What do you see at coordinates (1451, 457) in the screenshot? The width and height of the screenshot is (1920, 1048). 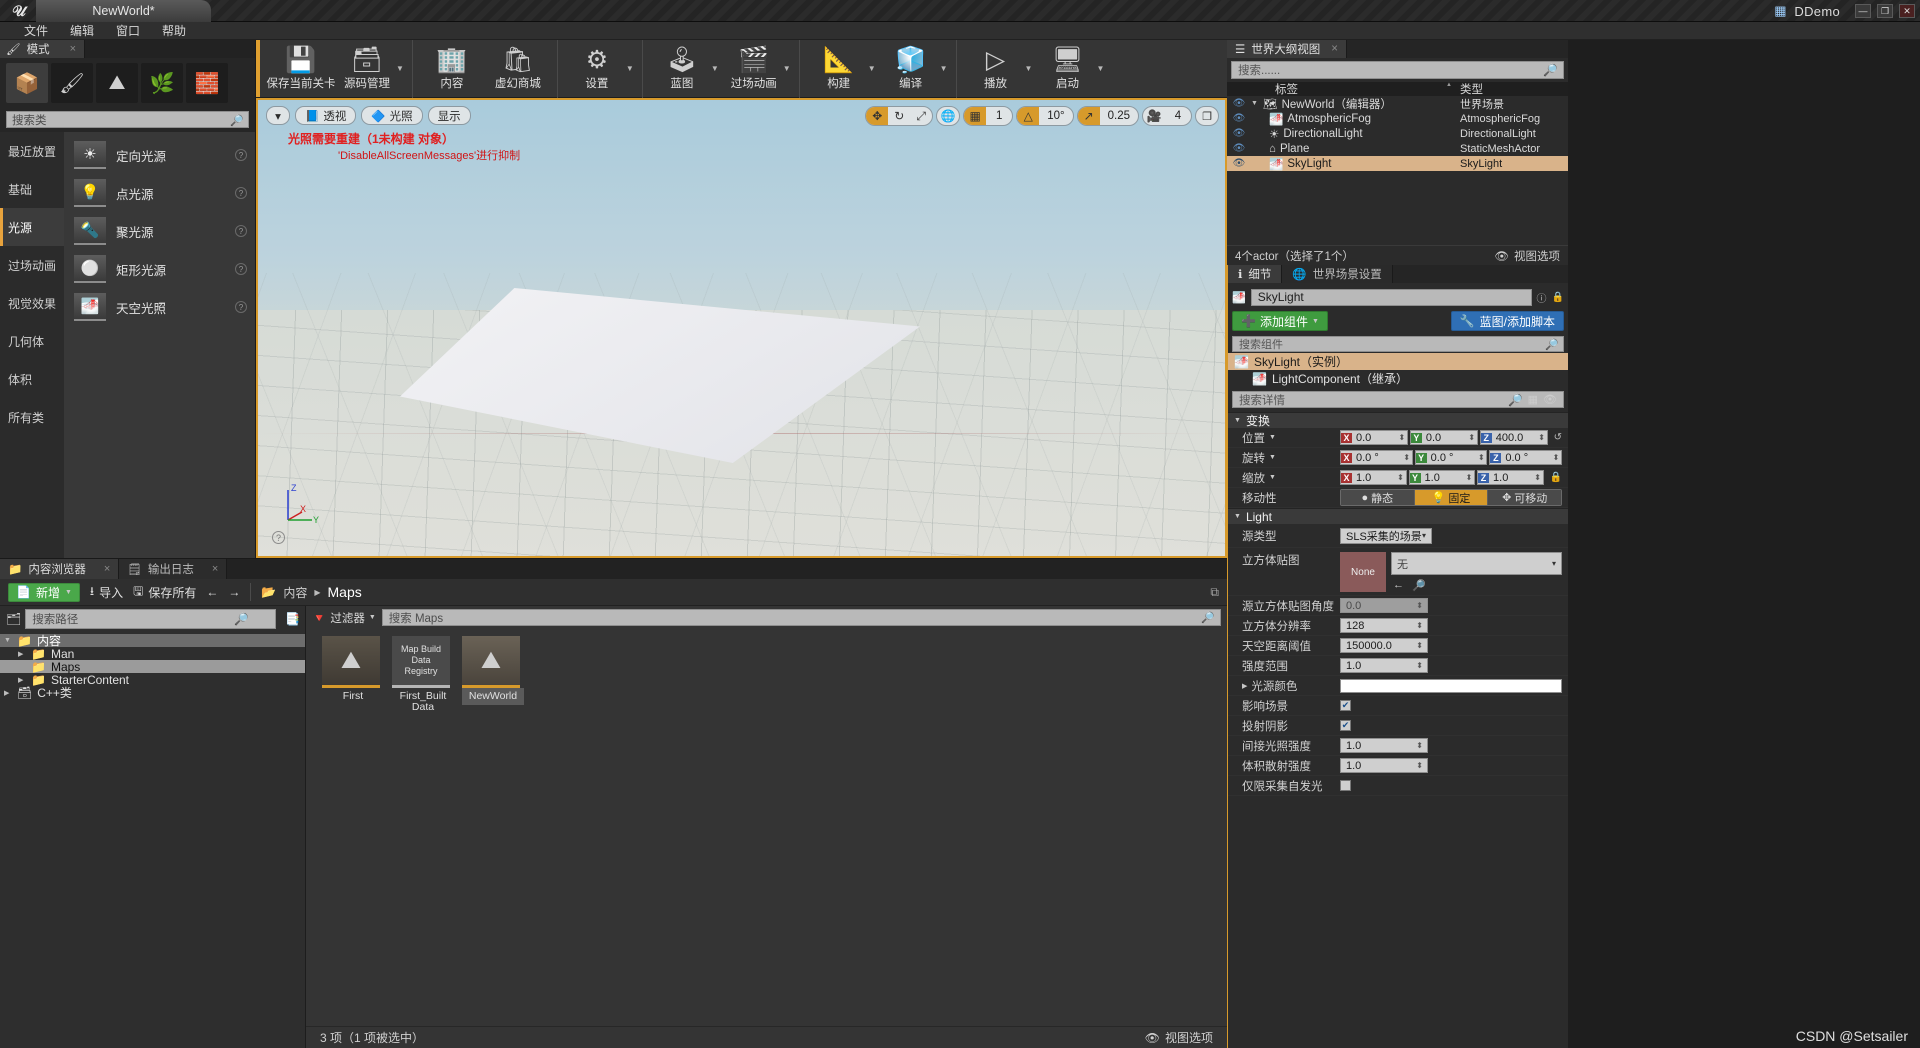 I see `rotation-y-field: Y 0.0 ° ⬍` at bounding box center [1451, 457].